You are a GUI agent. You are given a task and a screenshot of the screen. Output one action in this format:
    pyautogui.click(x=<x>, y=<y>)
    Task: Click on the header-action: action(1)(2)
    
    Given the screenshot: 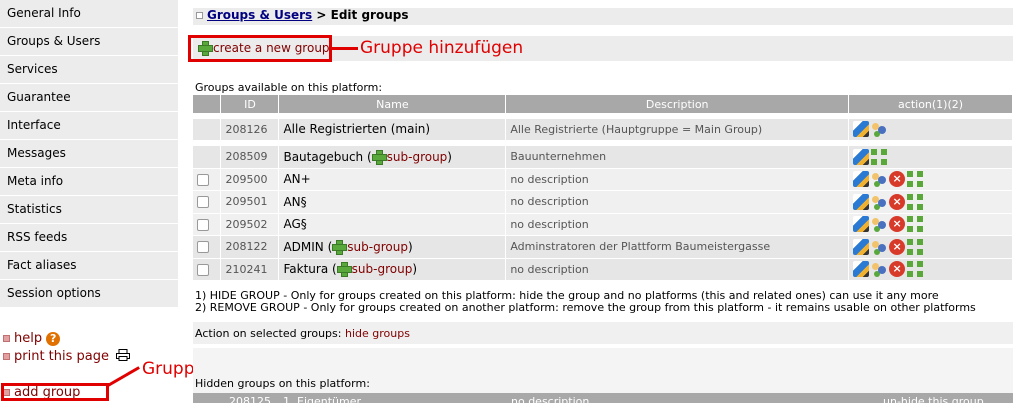 What is the action you would take?
    pyautogui.click(x=930, y=104)
    